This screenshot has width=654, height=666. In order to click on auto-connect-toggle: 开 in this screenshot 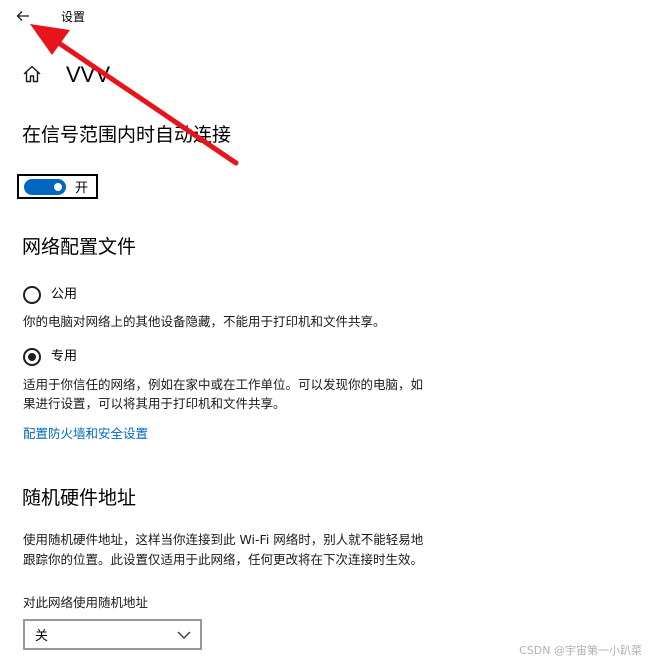, I will do `click(57, 186)`.